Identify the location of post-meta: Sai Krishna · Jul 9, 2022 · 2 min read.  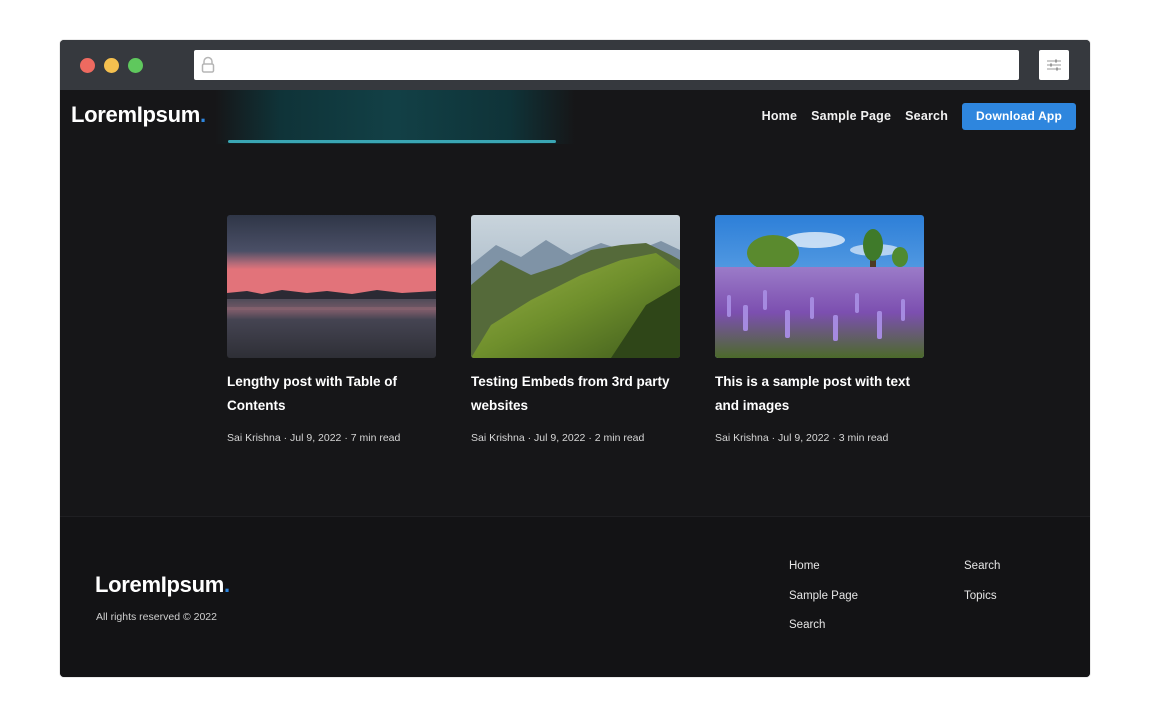
(558, 438).